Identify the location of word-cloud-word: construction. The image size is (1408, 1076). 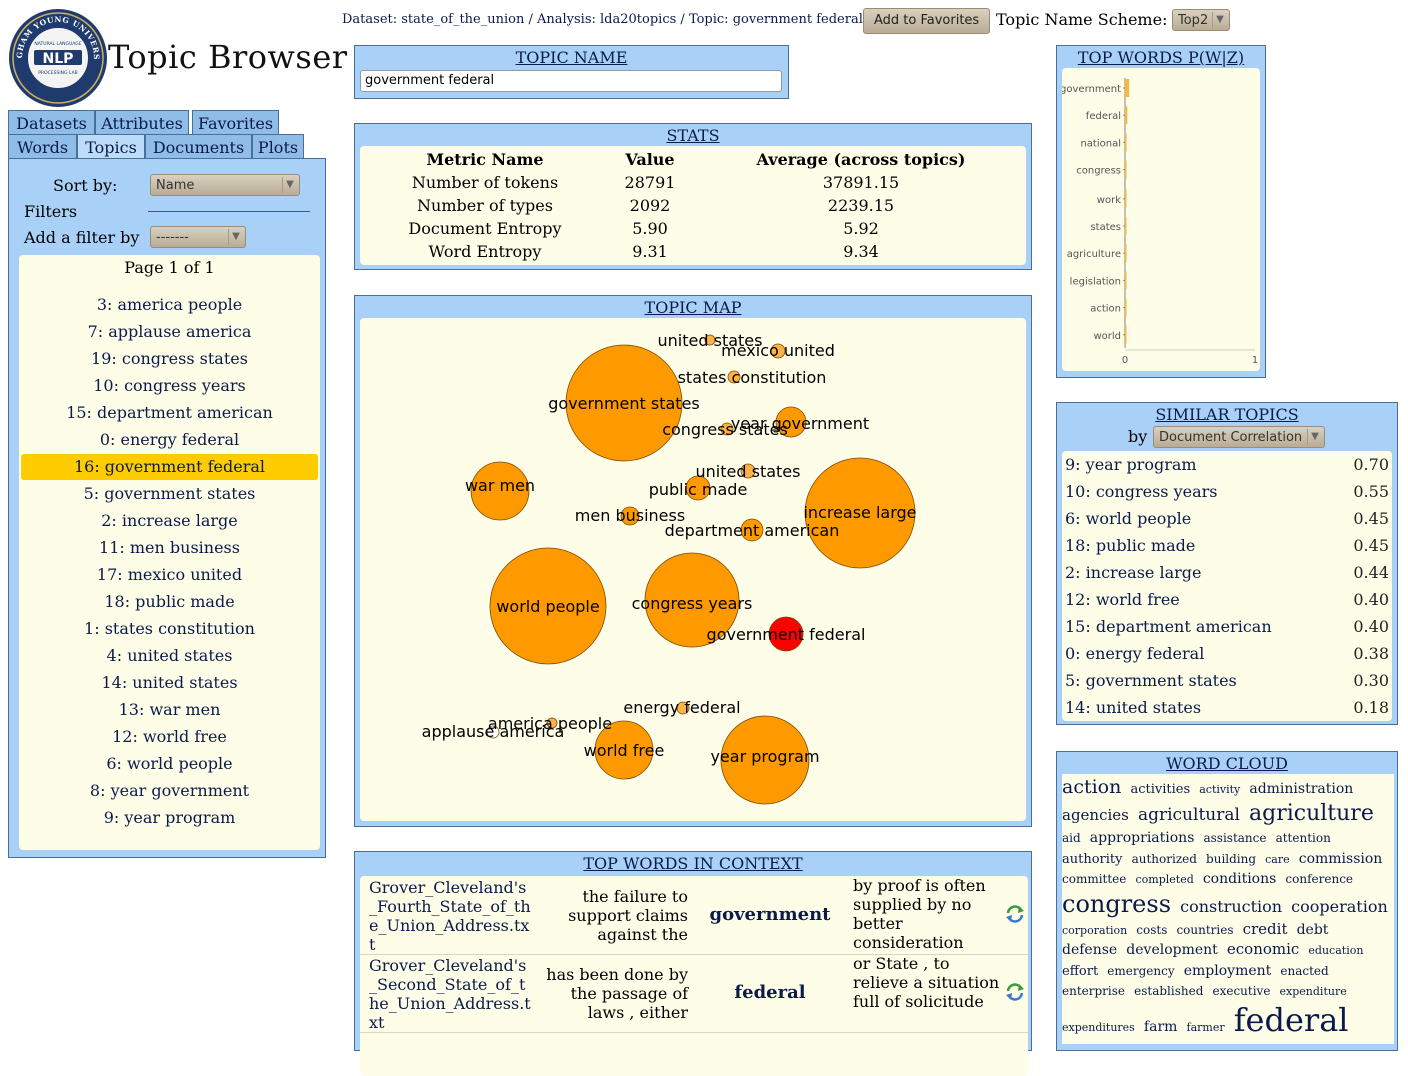
(1231, 906).